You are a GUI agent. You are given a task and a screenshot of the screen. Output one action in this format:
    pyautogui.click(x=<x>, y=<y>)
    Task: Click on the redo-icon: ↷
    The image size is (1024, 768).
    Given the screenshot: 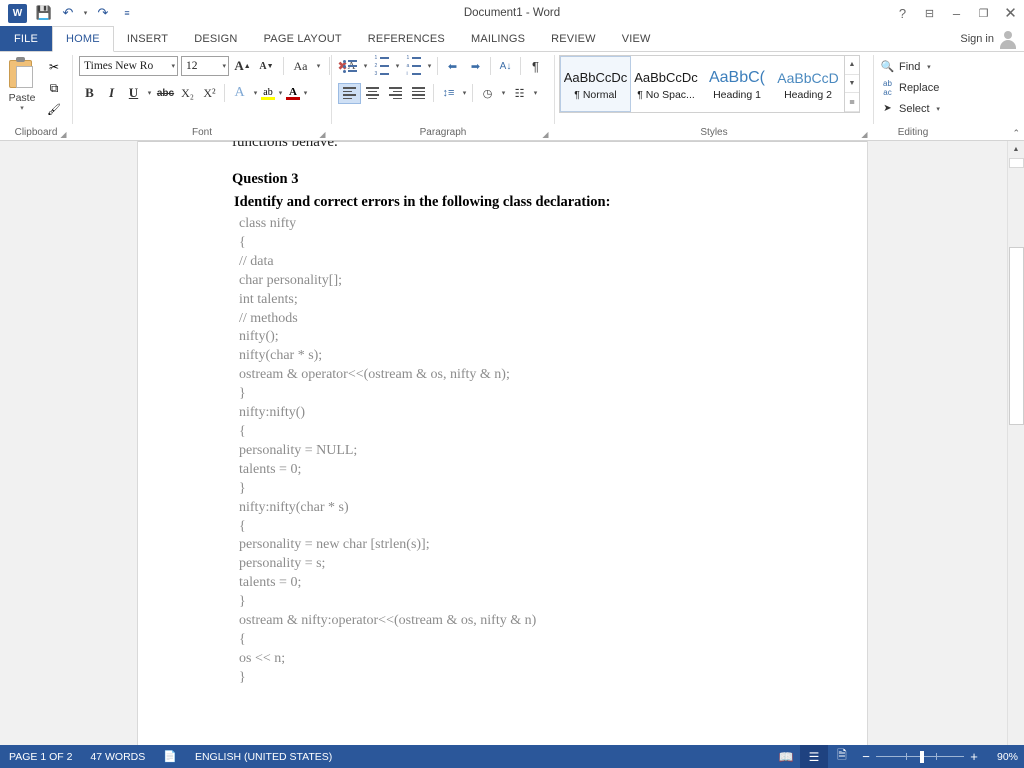 What is the action you would take?
    pyautogui.click(x=103, y=13)
    